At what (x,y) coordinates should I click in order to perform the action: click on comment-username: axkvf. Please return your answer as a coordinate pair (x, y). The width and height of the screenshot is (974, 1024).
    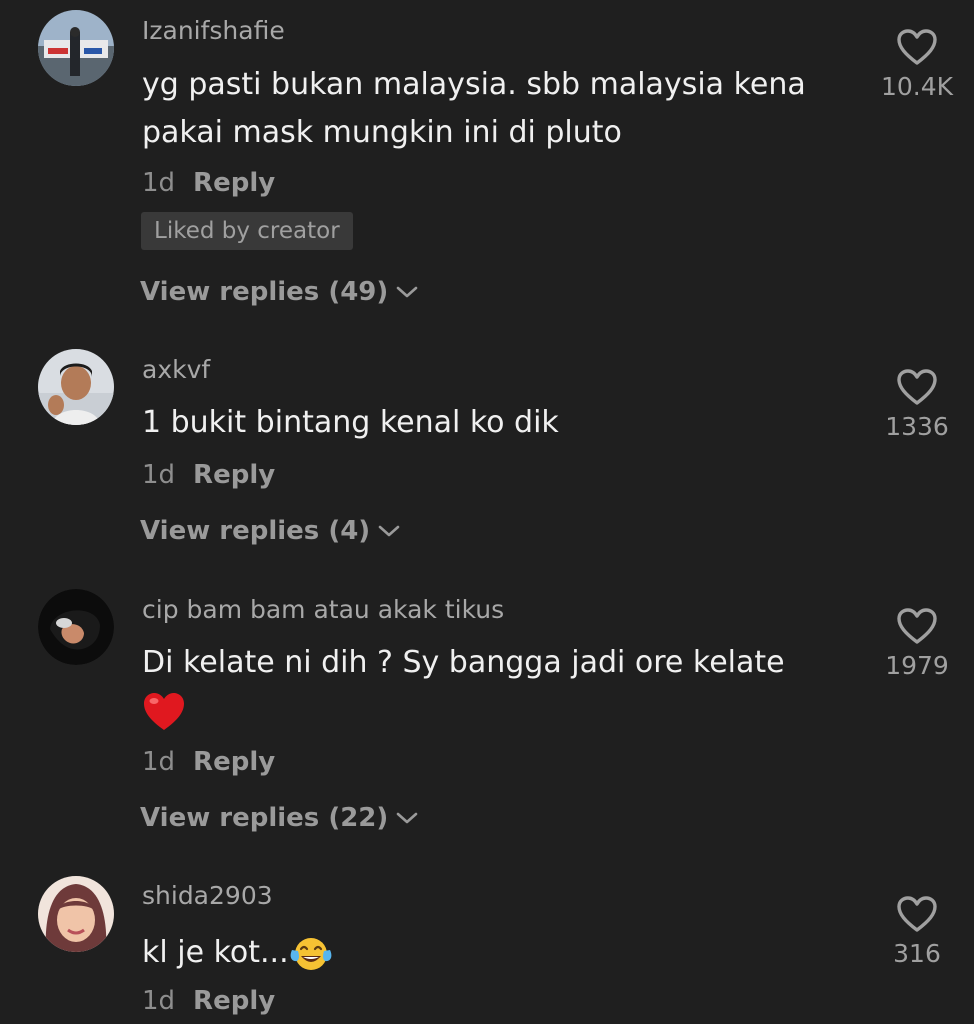
    Looking at the image, I should click on (176, 369).